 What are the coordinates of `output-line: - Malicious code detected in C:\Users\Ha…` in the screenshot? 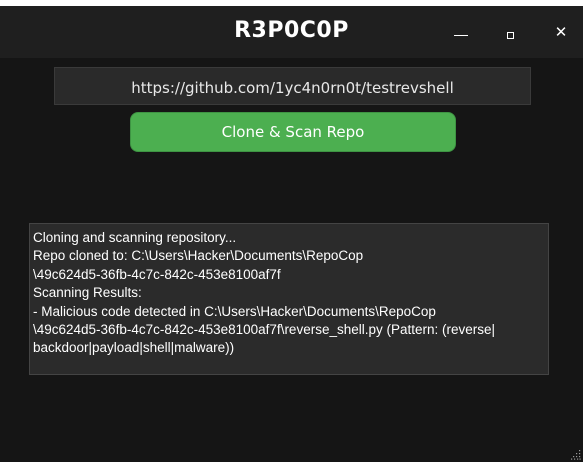 It's located at (234, 311).